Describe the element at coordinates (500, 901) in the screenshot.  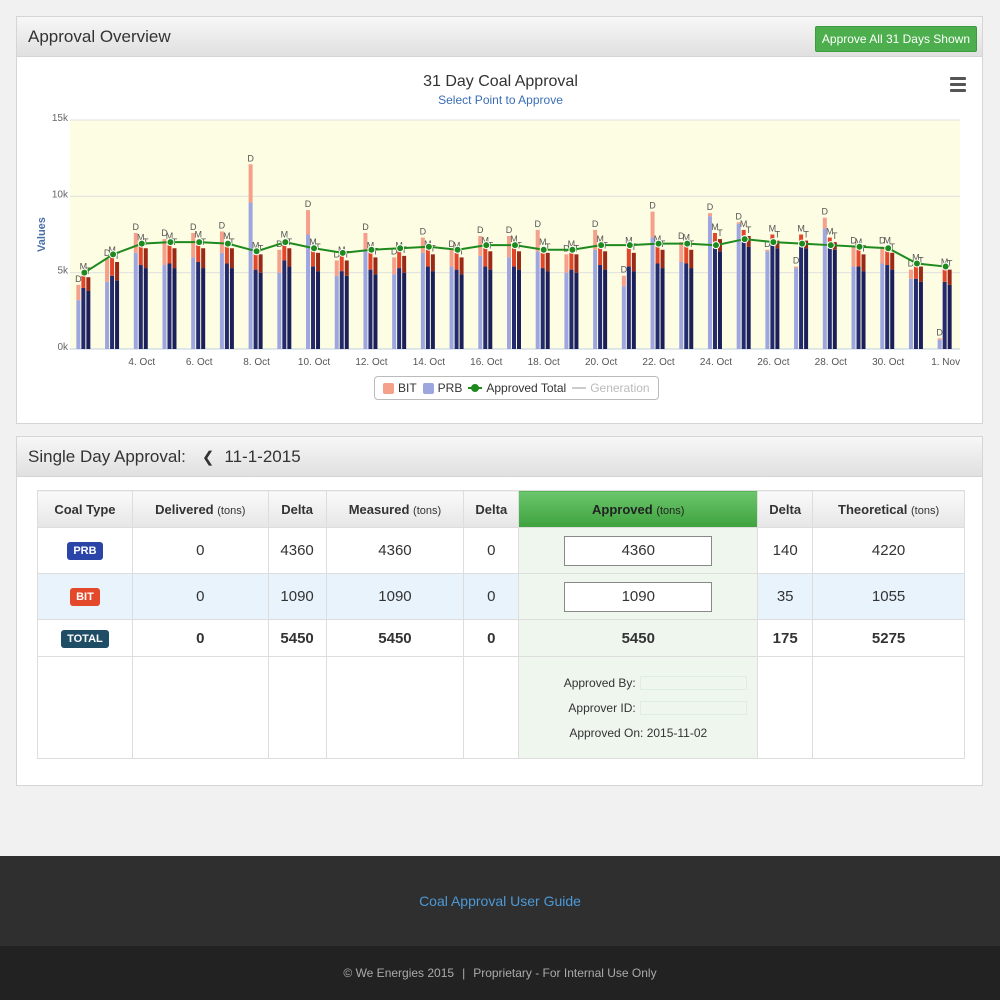
I see `user-guide-link: Coal Approval User Guide` at that location.